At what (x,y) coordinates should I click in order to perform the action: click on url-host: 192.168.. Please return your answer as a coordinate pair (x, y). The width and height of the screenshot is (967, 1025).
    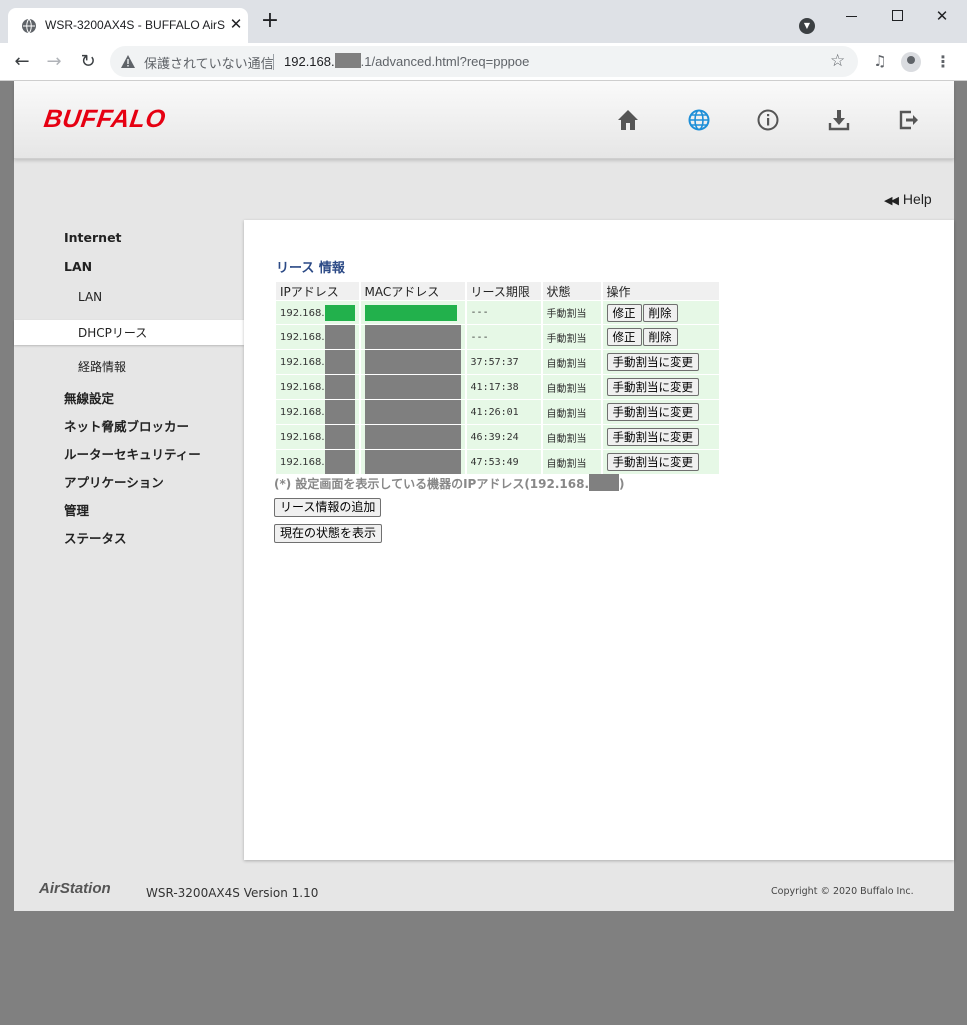
    Looking at the image, I should click on (309, 61).